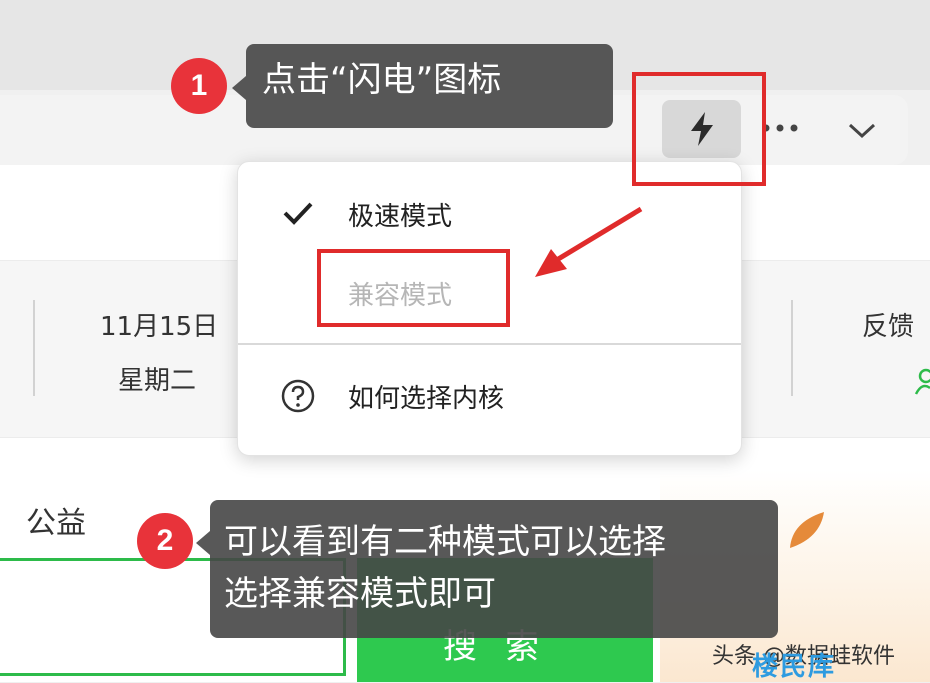 The height and width of the screenshot is (683, 930). What do you see at coordinates (165, 541) in the screenshot?
I see `step-badge: 2` at bounding box center [165, 541].